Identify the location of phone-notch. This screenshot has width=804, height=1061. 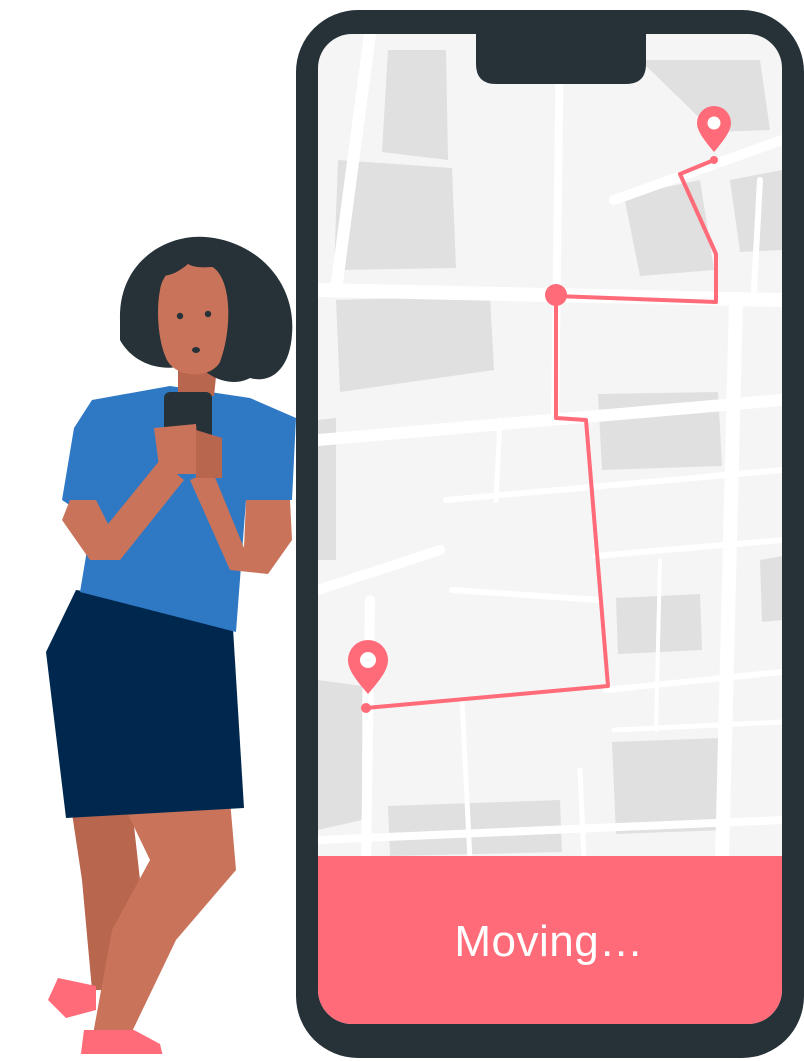
(561, 57).